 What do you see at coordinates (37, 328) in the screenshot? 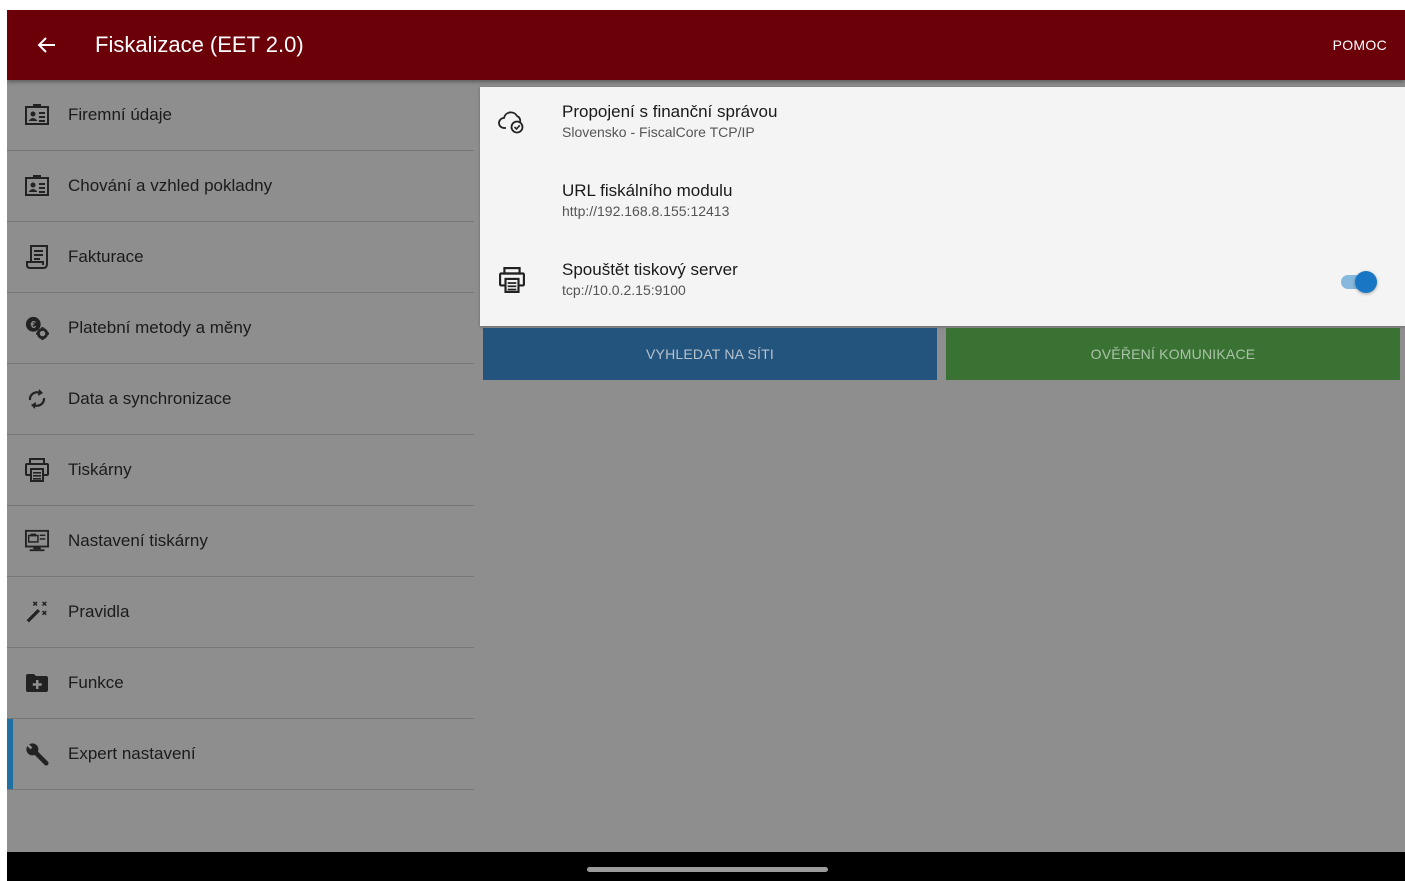
I see `euro-gear-icon: €` at bounding box center [37, 328].